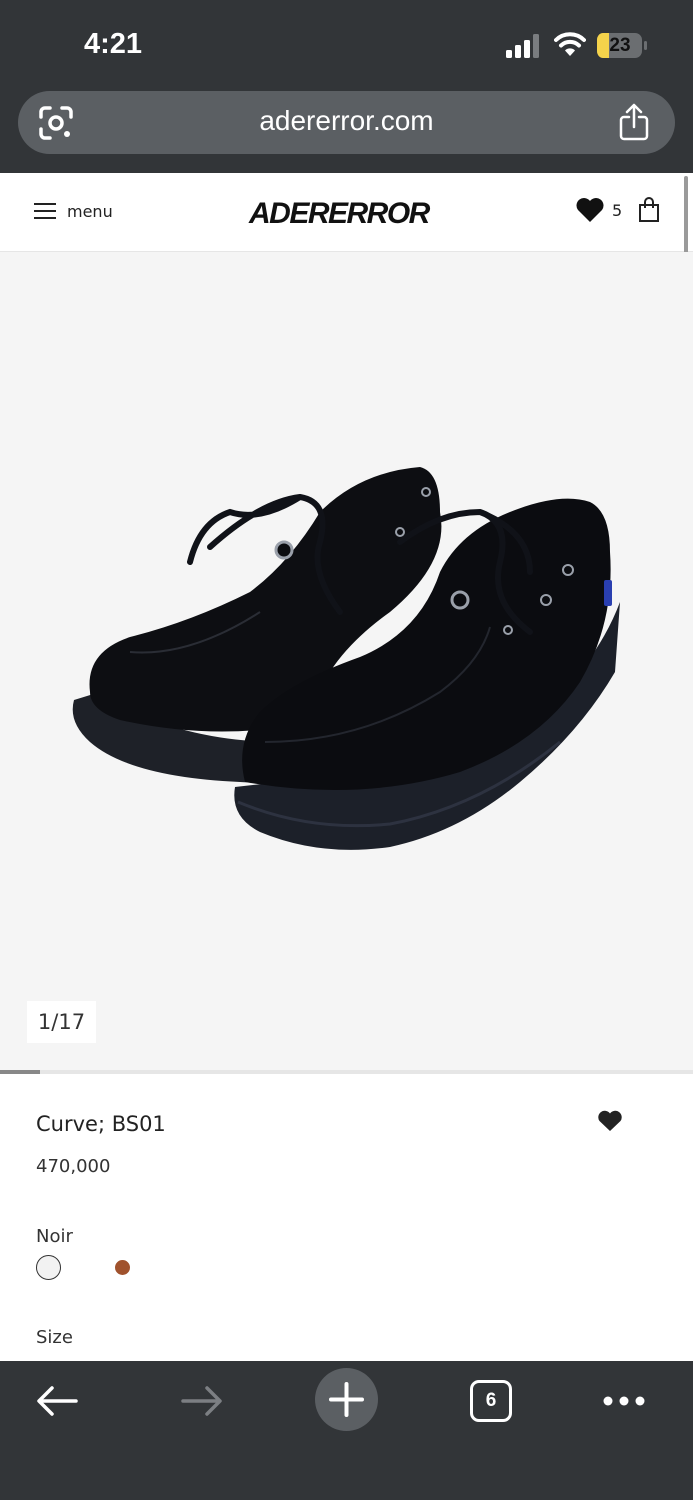 This screenshot has width=693, height=1500. What do you see at coordinates (617, 210) in the screenshot?
I see `wishlist-count: 5` at bounding box center [617, 210].